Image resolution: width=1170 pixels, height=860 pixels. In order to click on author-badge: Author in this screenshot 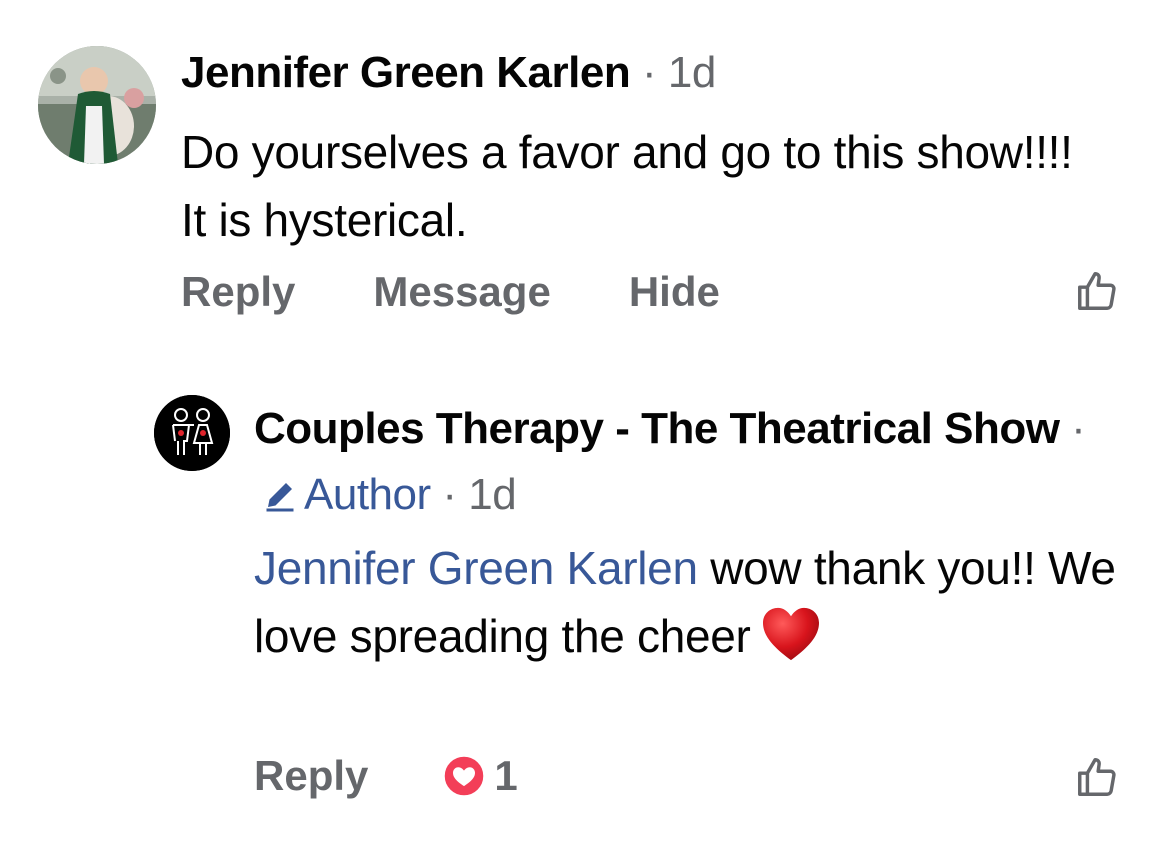, I will do `click(348, 494)`.